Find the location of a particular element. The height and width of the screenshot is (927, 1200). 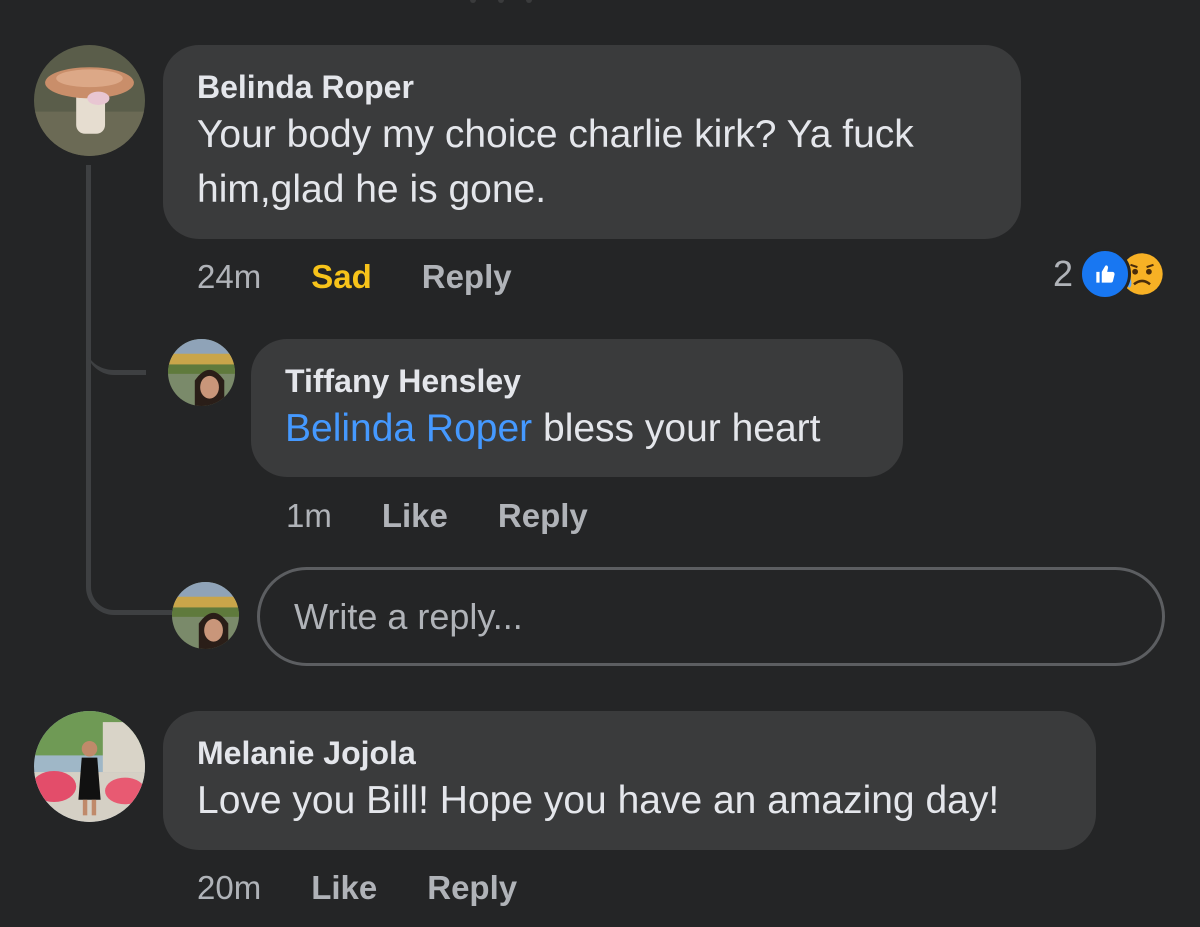

top-scroll-indicator is located at coordinates (501, 3).